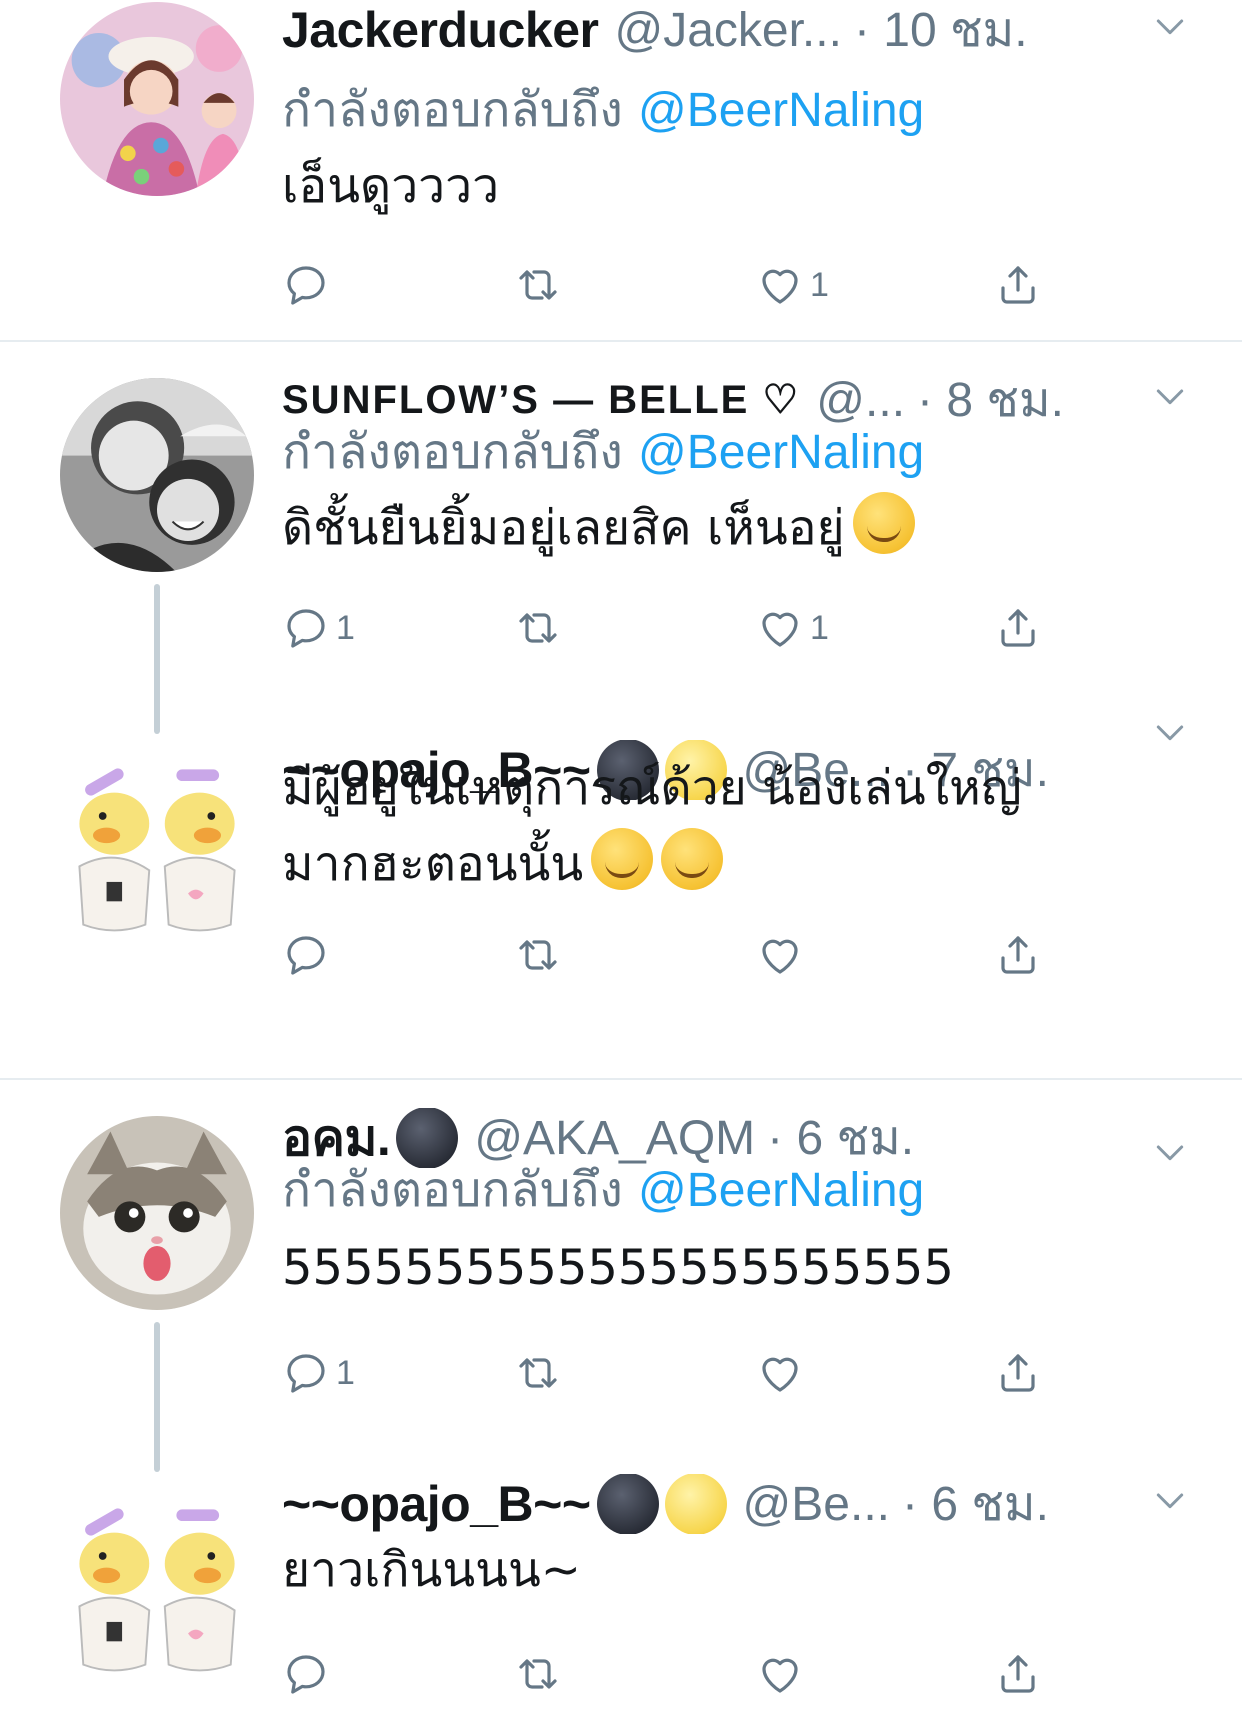  Describe the element at coordinates (627, 1504) in the screenshot. I see `new-moon-face-emoji-icon` at that location.